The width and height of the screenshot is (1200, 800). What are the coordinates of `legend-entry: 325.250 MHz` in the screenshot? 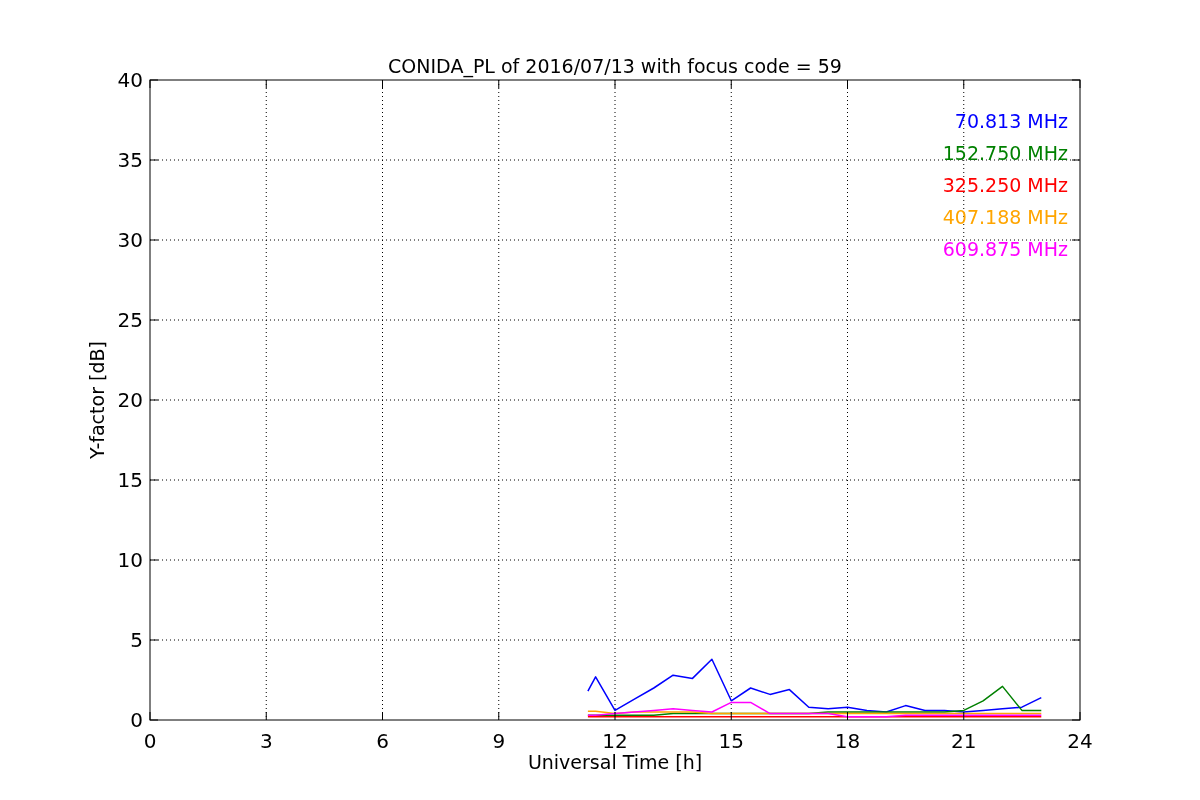 It's located at (1005, 185).